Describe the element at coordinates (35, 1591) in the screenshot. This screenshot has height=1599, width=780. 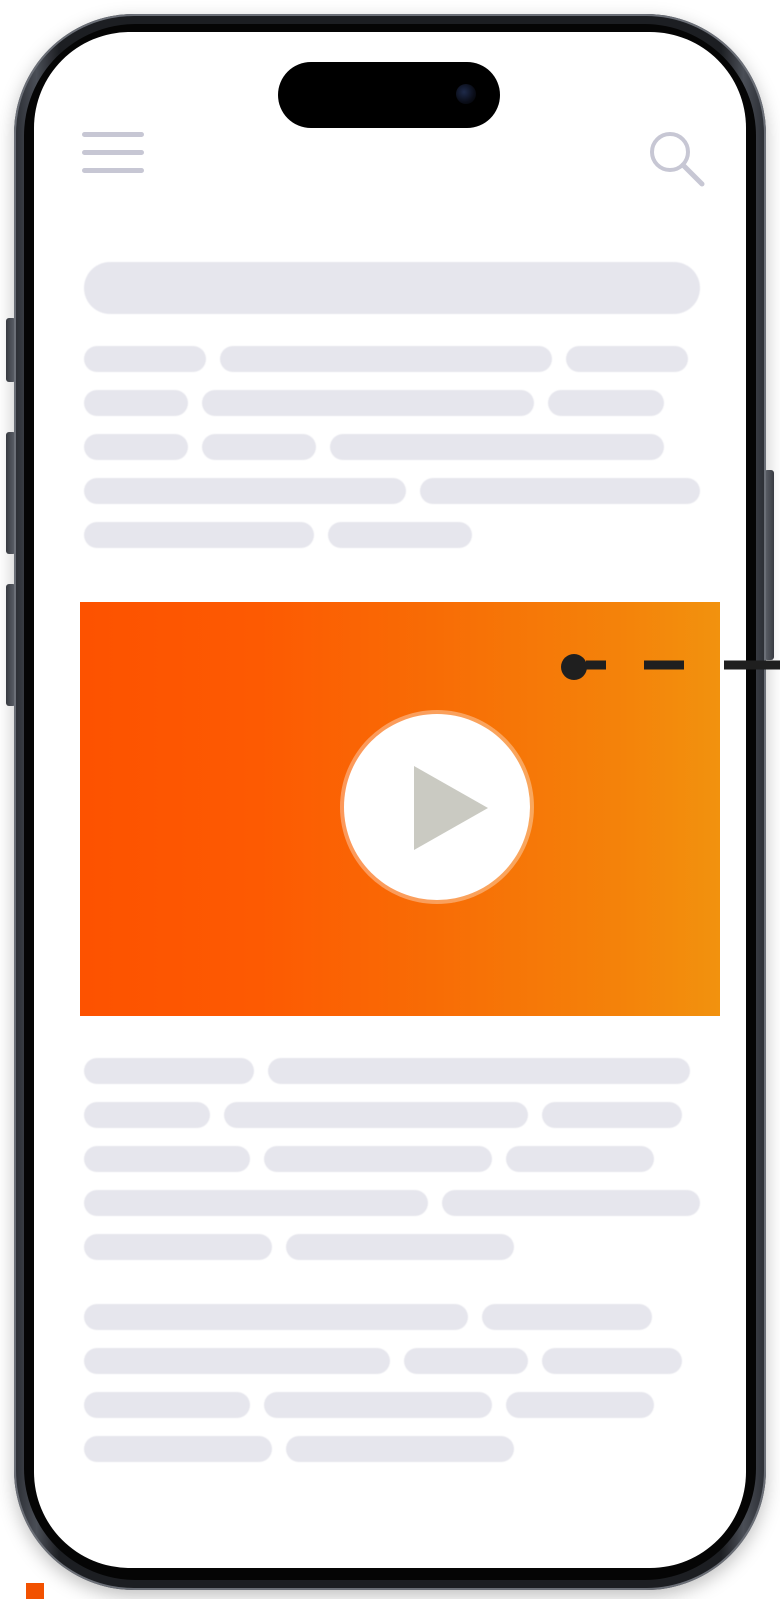
I see `corner-mark` at that location.